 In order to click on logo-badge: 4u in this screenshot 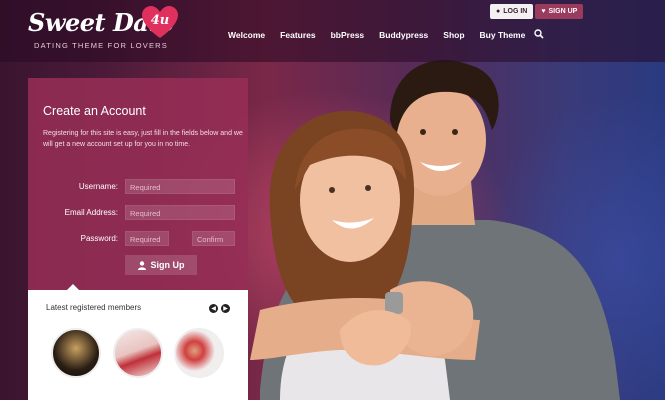, I will do `click(160, 20)`.